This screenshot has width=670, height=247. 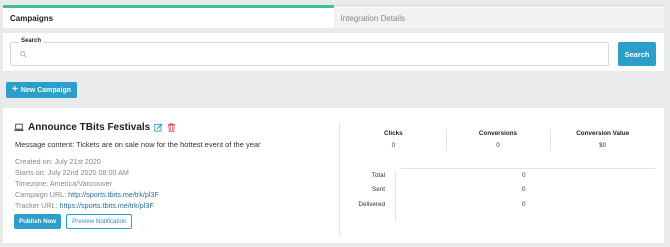 What do you see at coordinates (99, 221) in the screenshot?
I see `preview-notification-button: Preview Notification` at bounding box center [99, 221].